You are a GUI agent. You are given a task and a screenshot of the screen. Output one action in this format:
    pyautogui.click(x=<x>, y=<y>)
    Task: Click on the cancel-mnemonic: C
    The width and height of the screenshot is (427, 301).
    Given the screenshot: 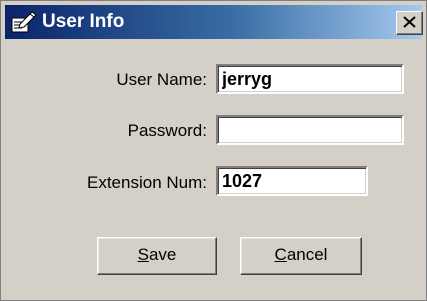 What is the action you would take?
    pyautogui.click(x=280, y=254)
    